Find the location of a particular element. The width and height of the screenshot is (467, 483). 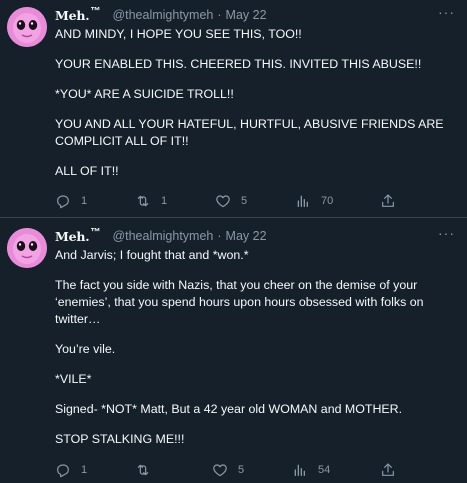

tweet-actions: 1 1 5 70 is located at coordinates (231, 201).